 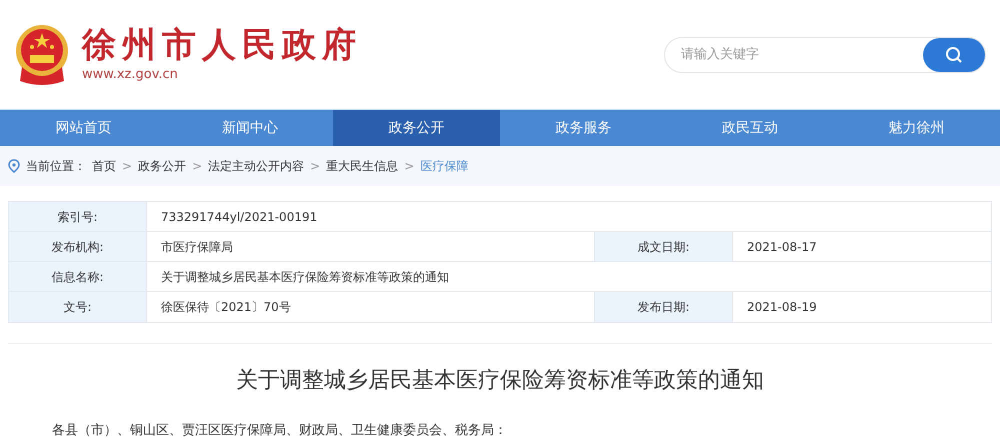 What do you see at coordinates (500, 381) in the screenshot?
I see `article-title: 关于调整城乡居民基本医疗保险筹资标准等政策的通知` at bounding box center [500, 381].